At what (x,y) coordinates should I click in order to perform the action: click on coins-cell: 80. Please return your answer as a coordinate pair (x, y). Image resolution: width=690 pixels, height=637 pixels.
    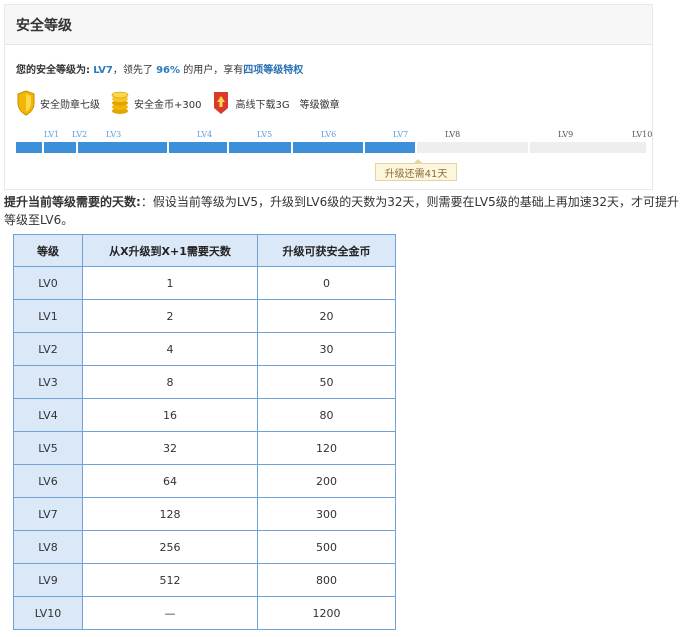
    Looking at the image, I should click on (326, 415).